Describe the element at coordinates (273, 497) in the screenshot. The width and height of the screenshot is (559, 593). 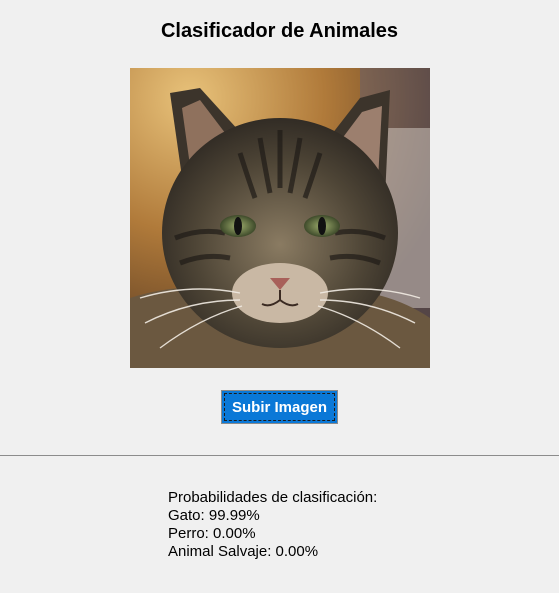
I see `results-heading: Probabilidades de clasificación:` at that location.